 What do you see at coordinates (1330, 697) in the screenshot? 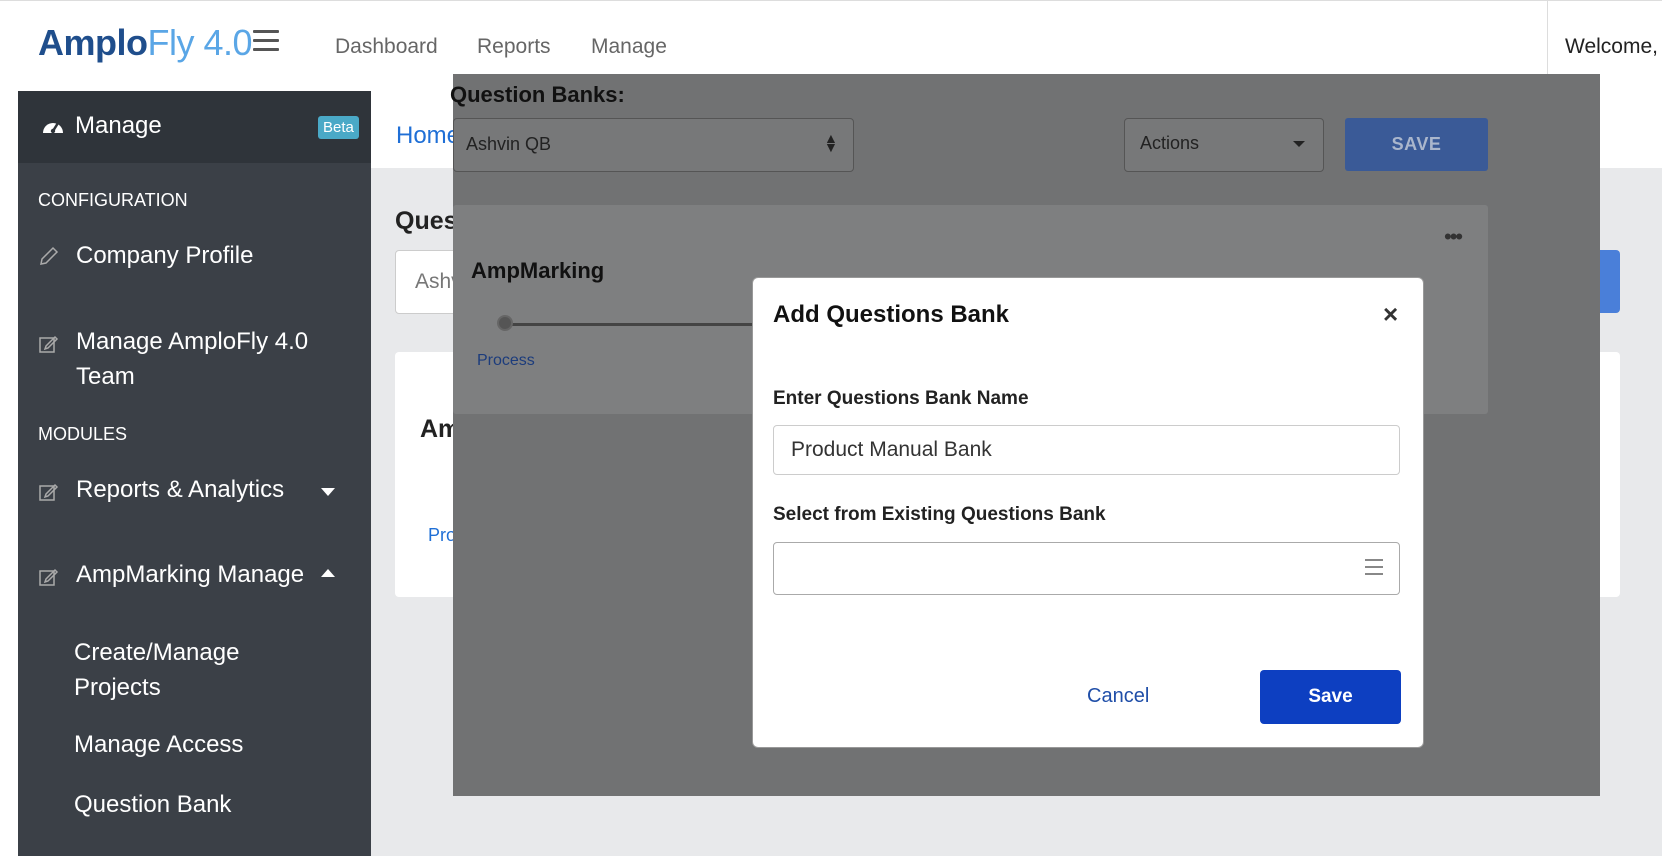
I see `save-button: Save` at bounding box center [1330, 697].